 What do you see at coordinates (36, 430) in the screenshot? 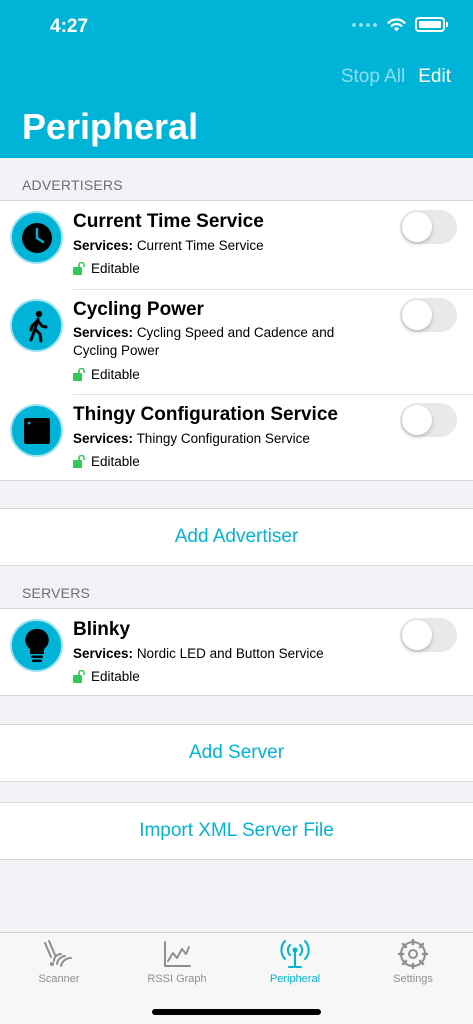
I see `square-icon` at bounding box center [36, 430].